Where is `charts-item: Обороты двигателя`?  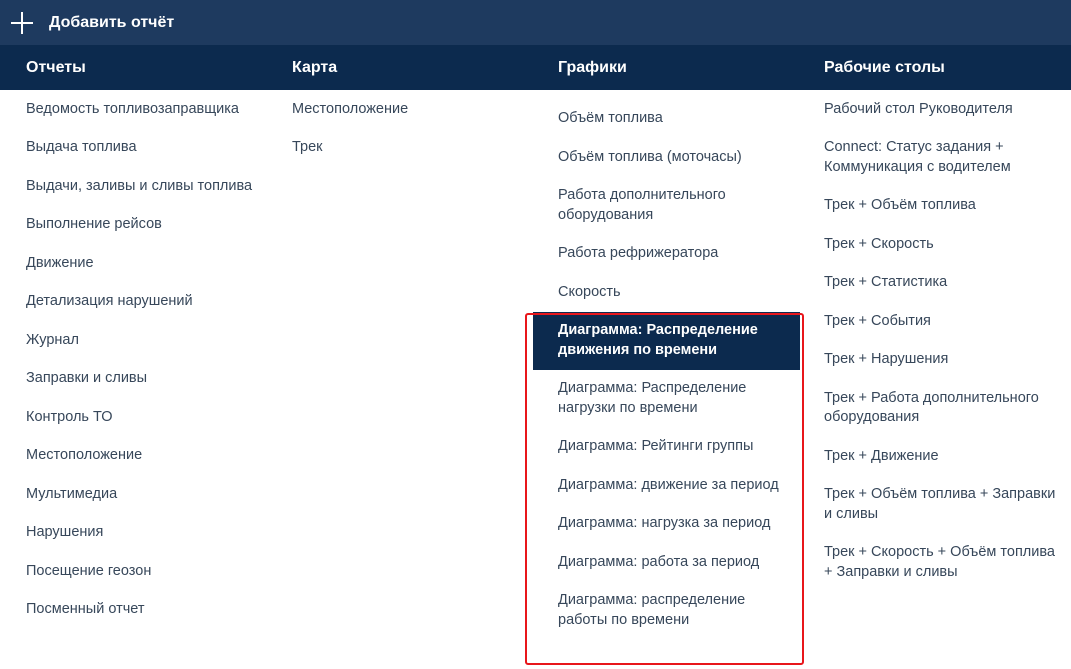 charts-item: Обороты двигателя is located at coordinates (666, 95).